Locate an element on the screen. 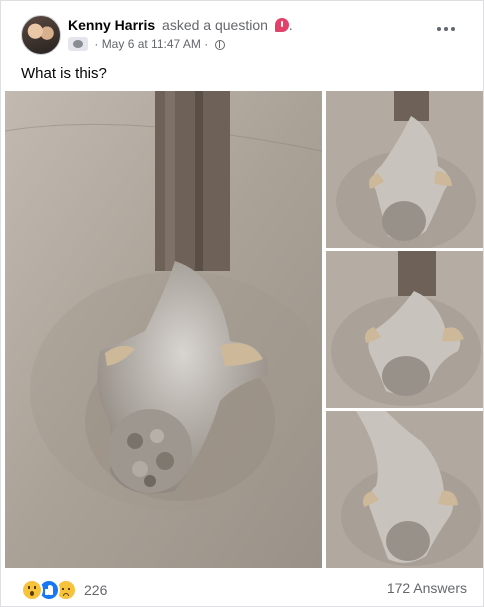 The height and width of the screenshot is (607, 484). answers-count-link: 172 Answers is located at coordinates (427, 588).